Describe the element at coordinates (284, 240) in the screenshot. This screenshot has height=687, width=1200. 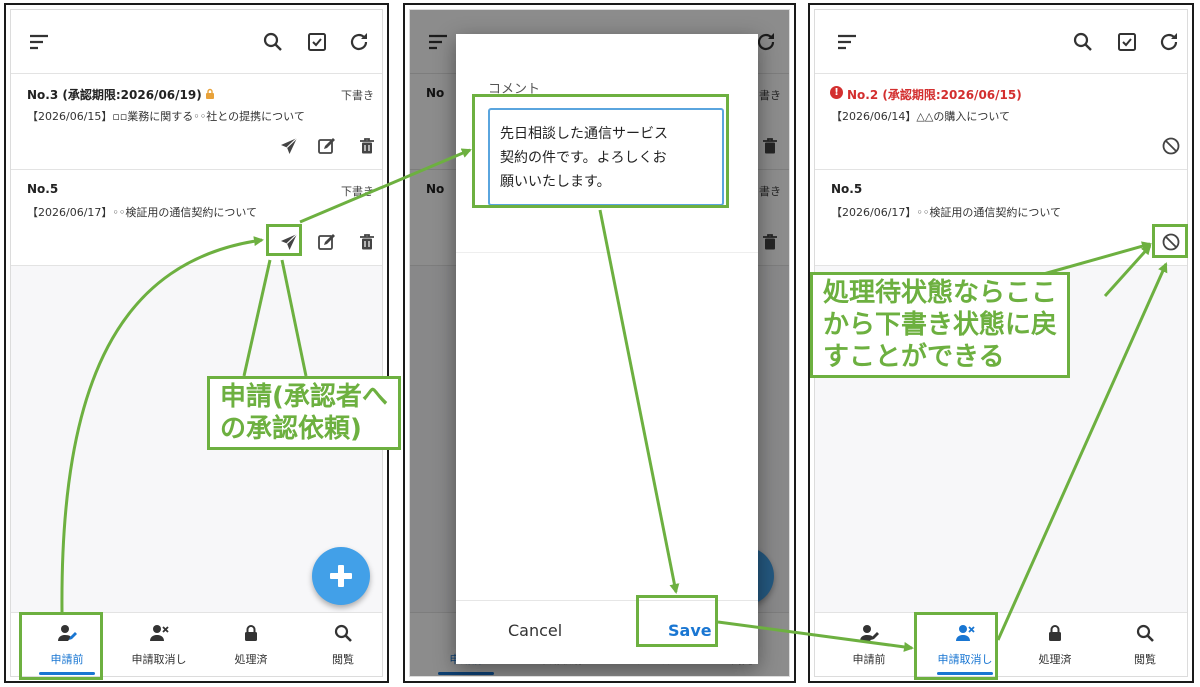
I see `highlight-send-button` at that location.